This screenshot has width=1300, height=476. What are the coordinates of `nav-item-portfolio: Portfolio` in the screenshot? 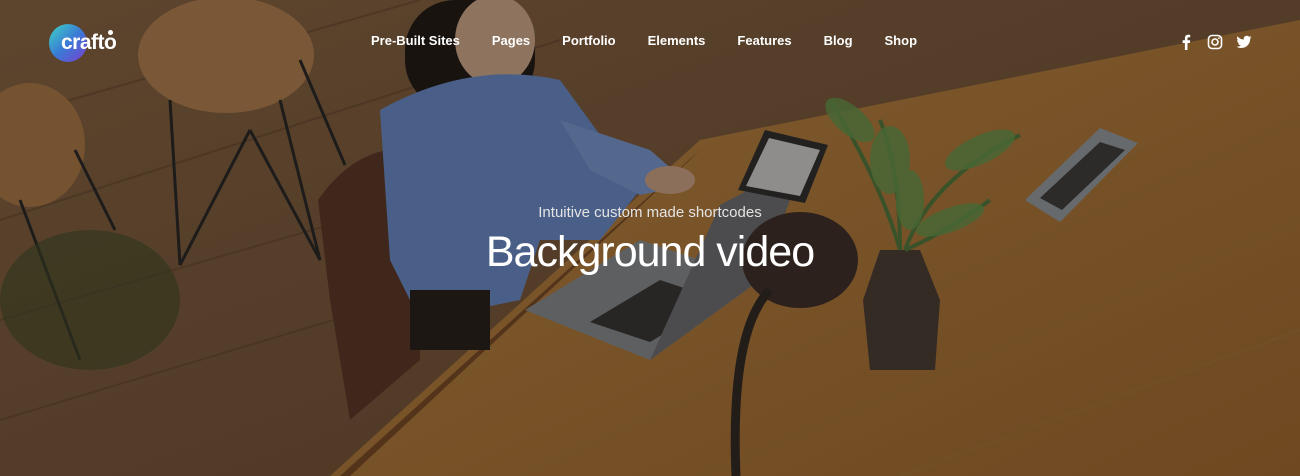 It's located at (588, 40).